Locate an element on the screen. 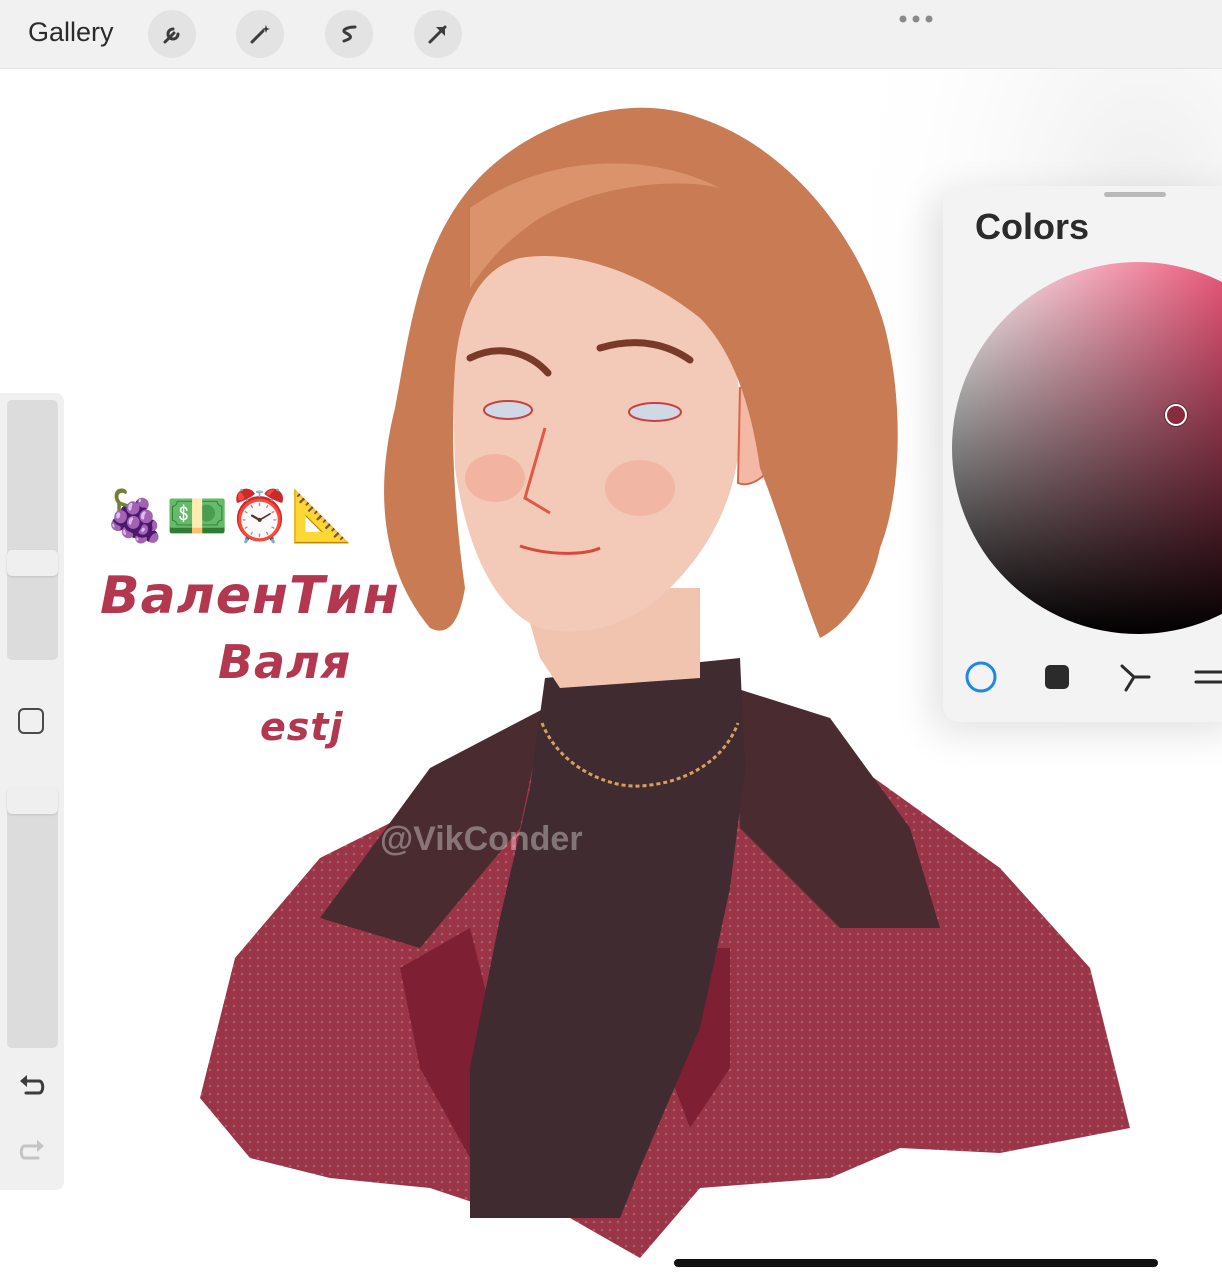 The height and width of the screenshot is (1280, 1222). color-disc is located at coordinates (1087, 448).